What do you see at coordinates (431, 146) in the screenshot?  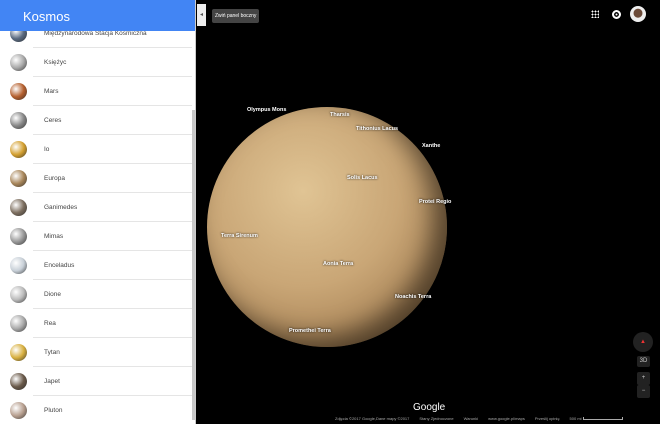 I see `map-label: Xanthe` at bounding box center [431, 146].